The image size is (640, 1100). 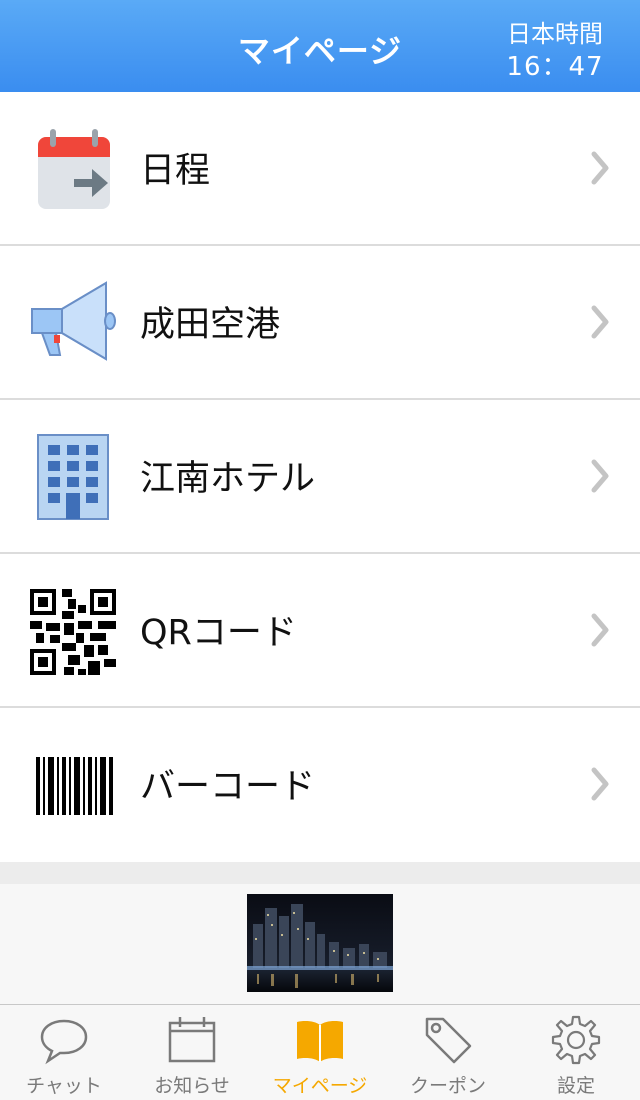 What do you see at coordinates (210, 325) in the screenshot?
I see `menu-label-narita-airport: 成田空港` at bounding box center [210, 325].